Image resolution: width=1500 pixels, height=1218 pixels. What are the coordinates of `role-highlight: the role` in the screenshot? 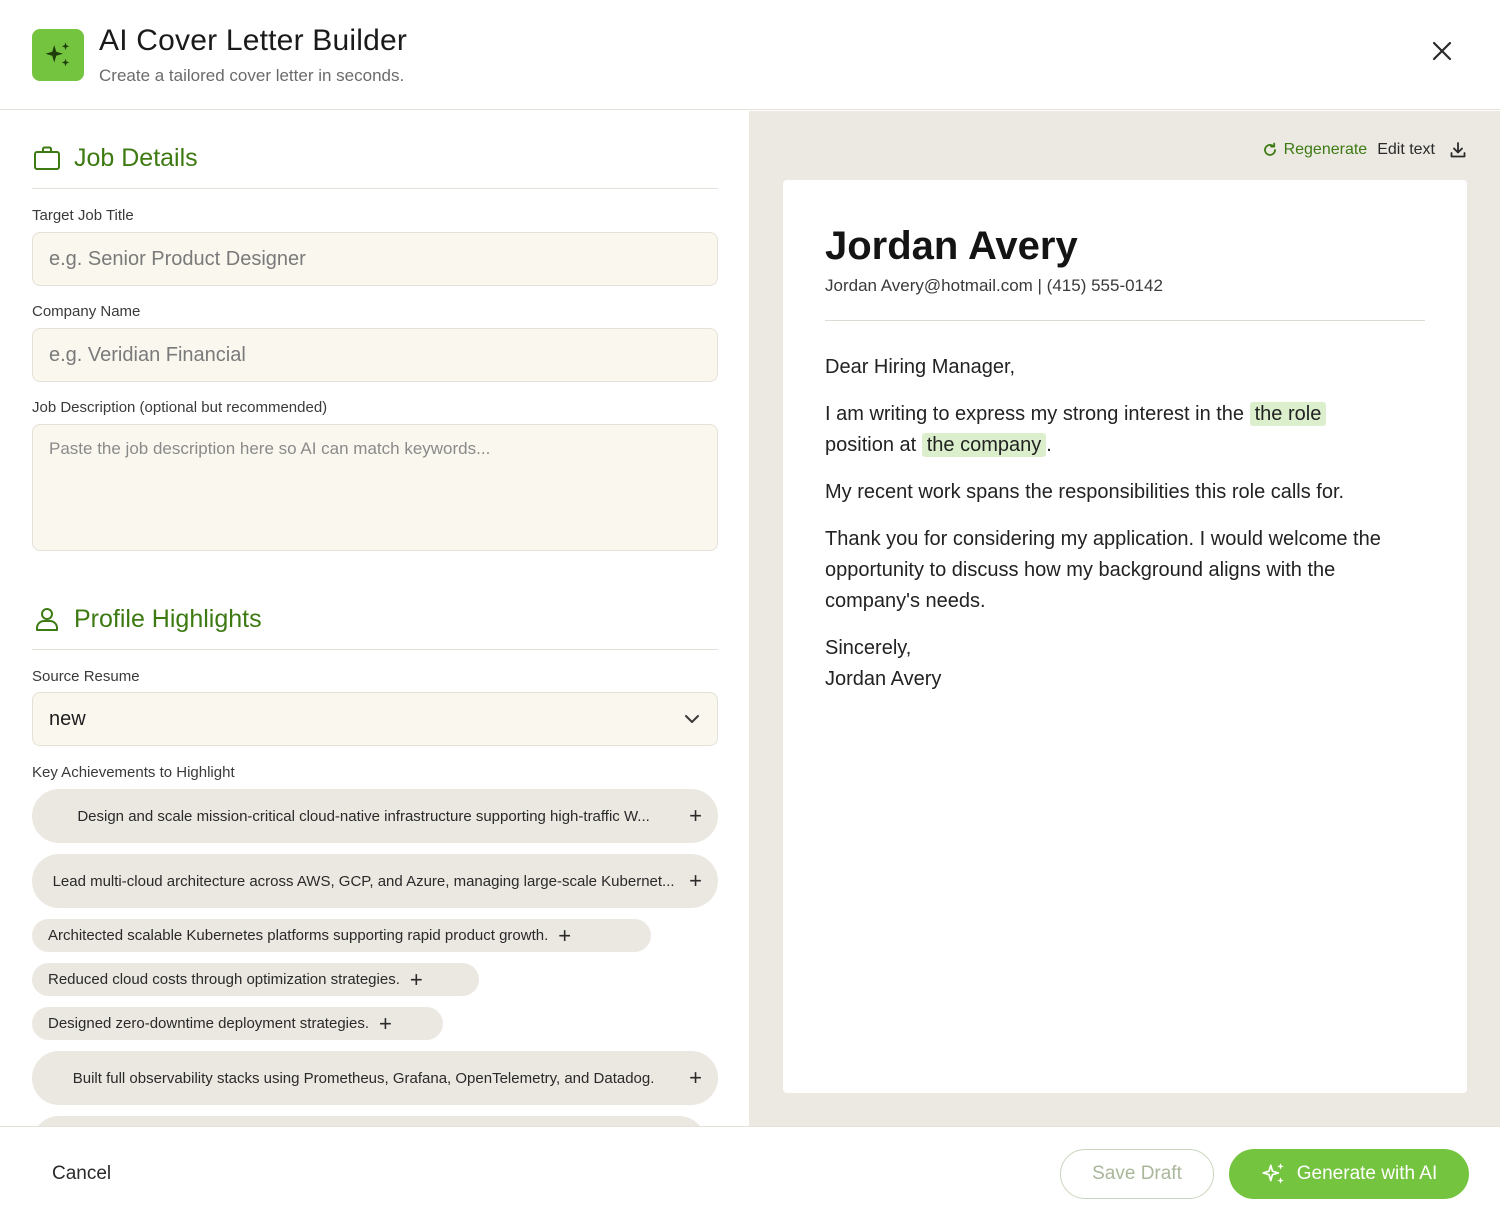 It's located at (1288, 414).